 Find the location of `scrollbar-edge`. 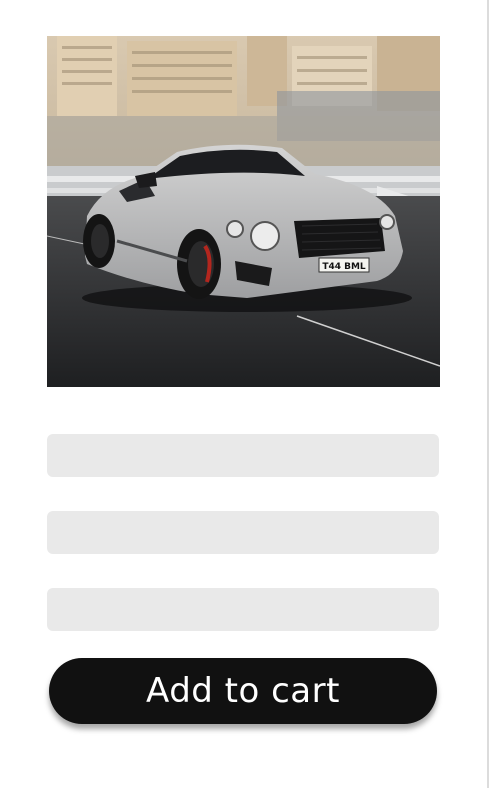

scrollbar-edge is located at coordinates (488, 394).